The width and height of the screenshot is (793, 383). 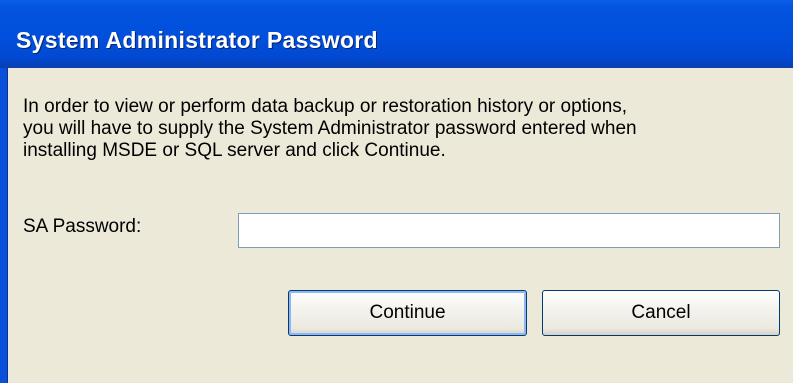 What do you see at coordinates (82, 226) in the screenshot?
I see `sa-password-label: SA Password:` at bounding box center [82, 226].